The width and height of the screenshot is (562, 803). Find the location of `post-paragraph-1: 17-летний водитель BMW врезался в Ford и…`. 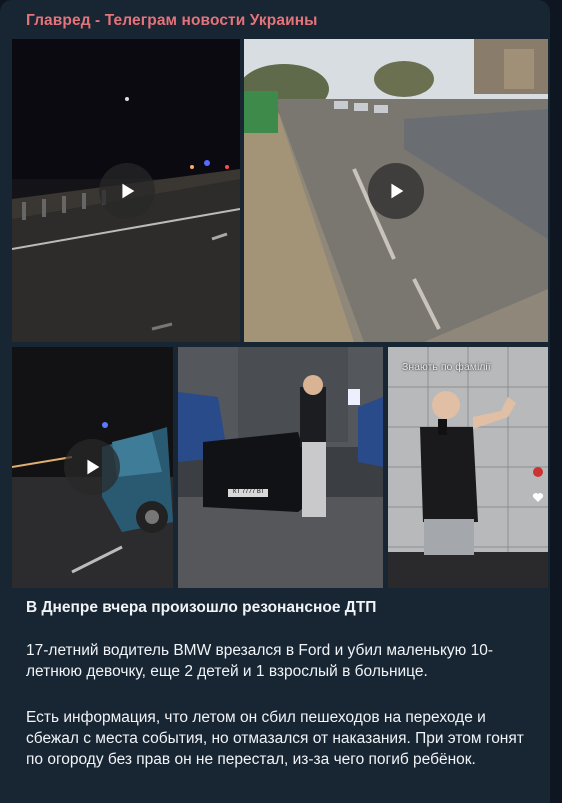

post-paragraph-1: 17-летний водитель BMW врезался в Ford и… is located at coordinates (259, 661).